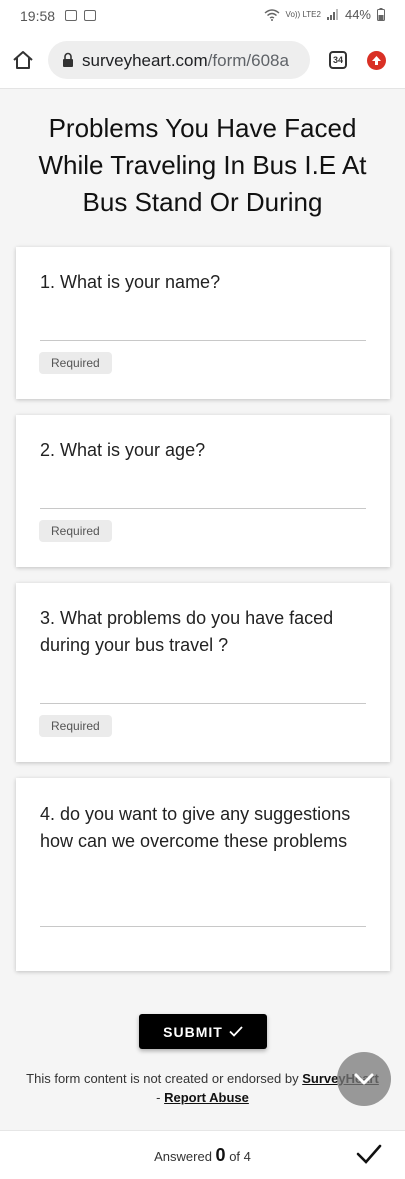 Image resolution: width=405 pixels, height=1179 pixels. I want to click on answered-count: Answered 0 of 4, so click(202, 1155).